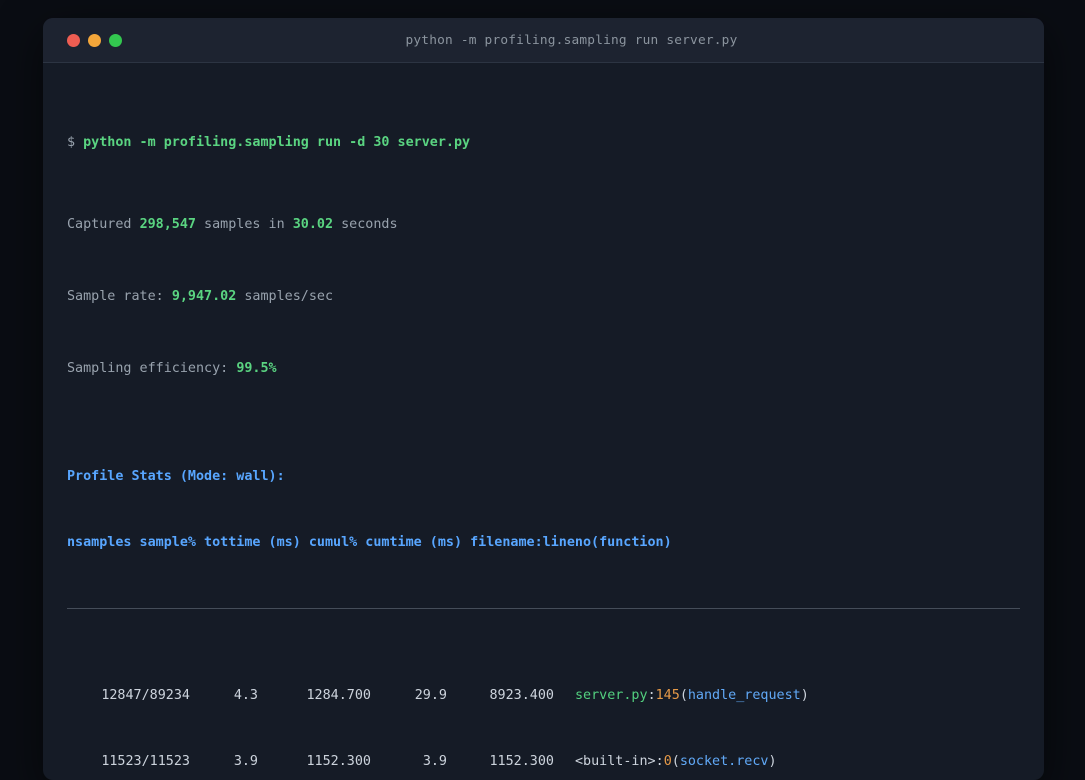 This screenshot has width=1085, height=780. I want to click on tottime-cell: 1284.700, so click(339, 695).